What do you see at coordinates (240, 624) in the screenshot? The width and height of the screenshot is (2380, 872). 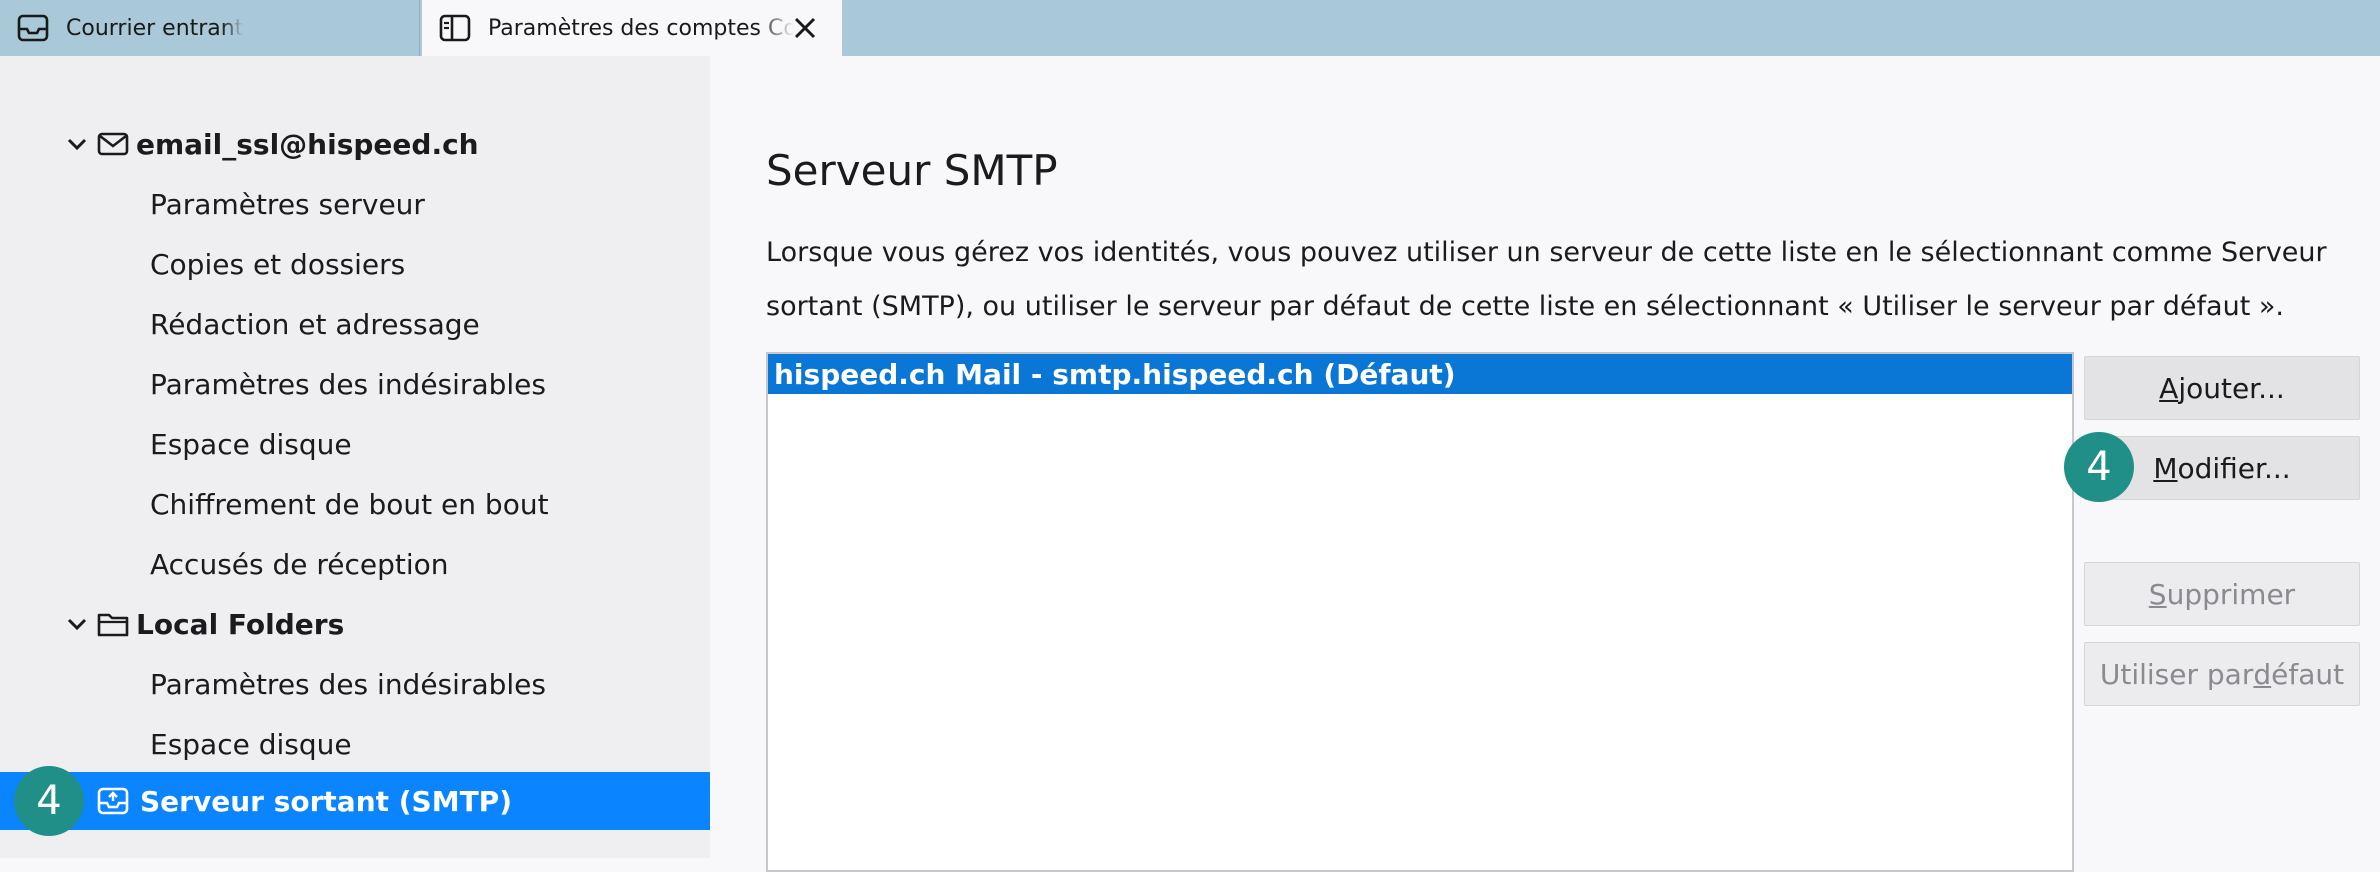 I see `tree-account-local-label: Local Folders` at bounding box center [240, 624].